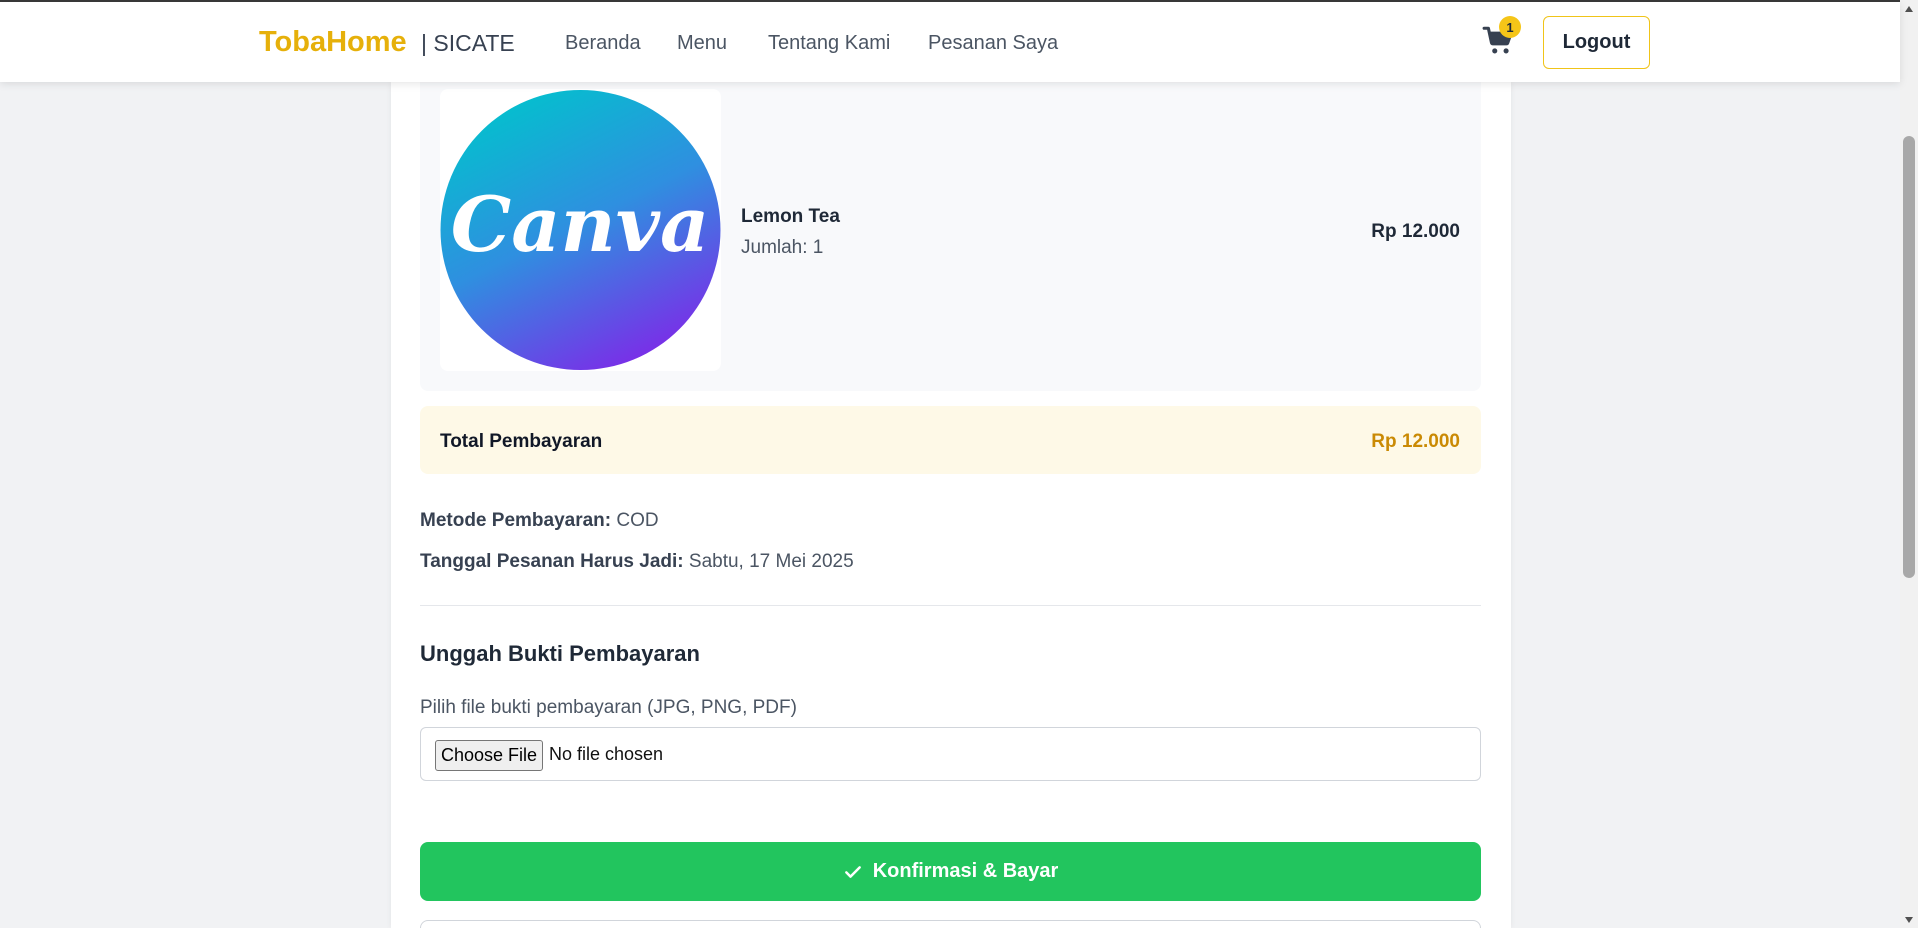 Image resolution: width=1918 pixels, height=928 pixels. Describe the element at coordinates (1415, 441) in the screenshot. I see `total-payment-value: Rp 12.000` at that location.